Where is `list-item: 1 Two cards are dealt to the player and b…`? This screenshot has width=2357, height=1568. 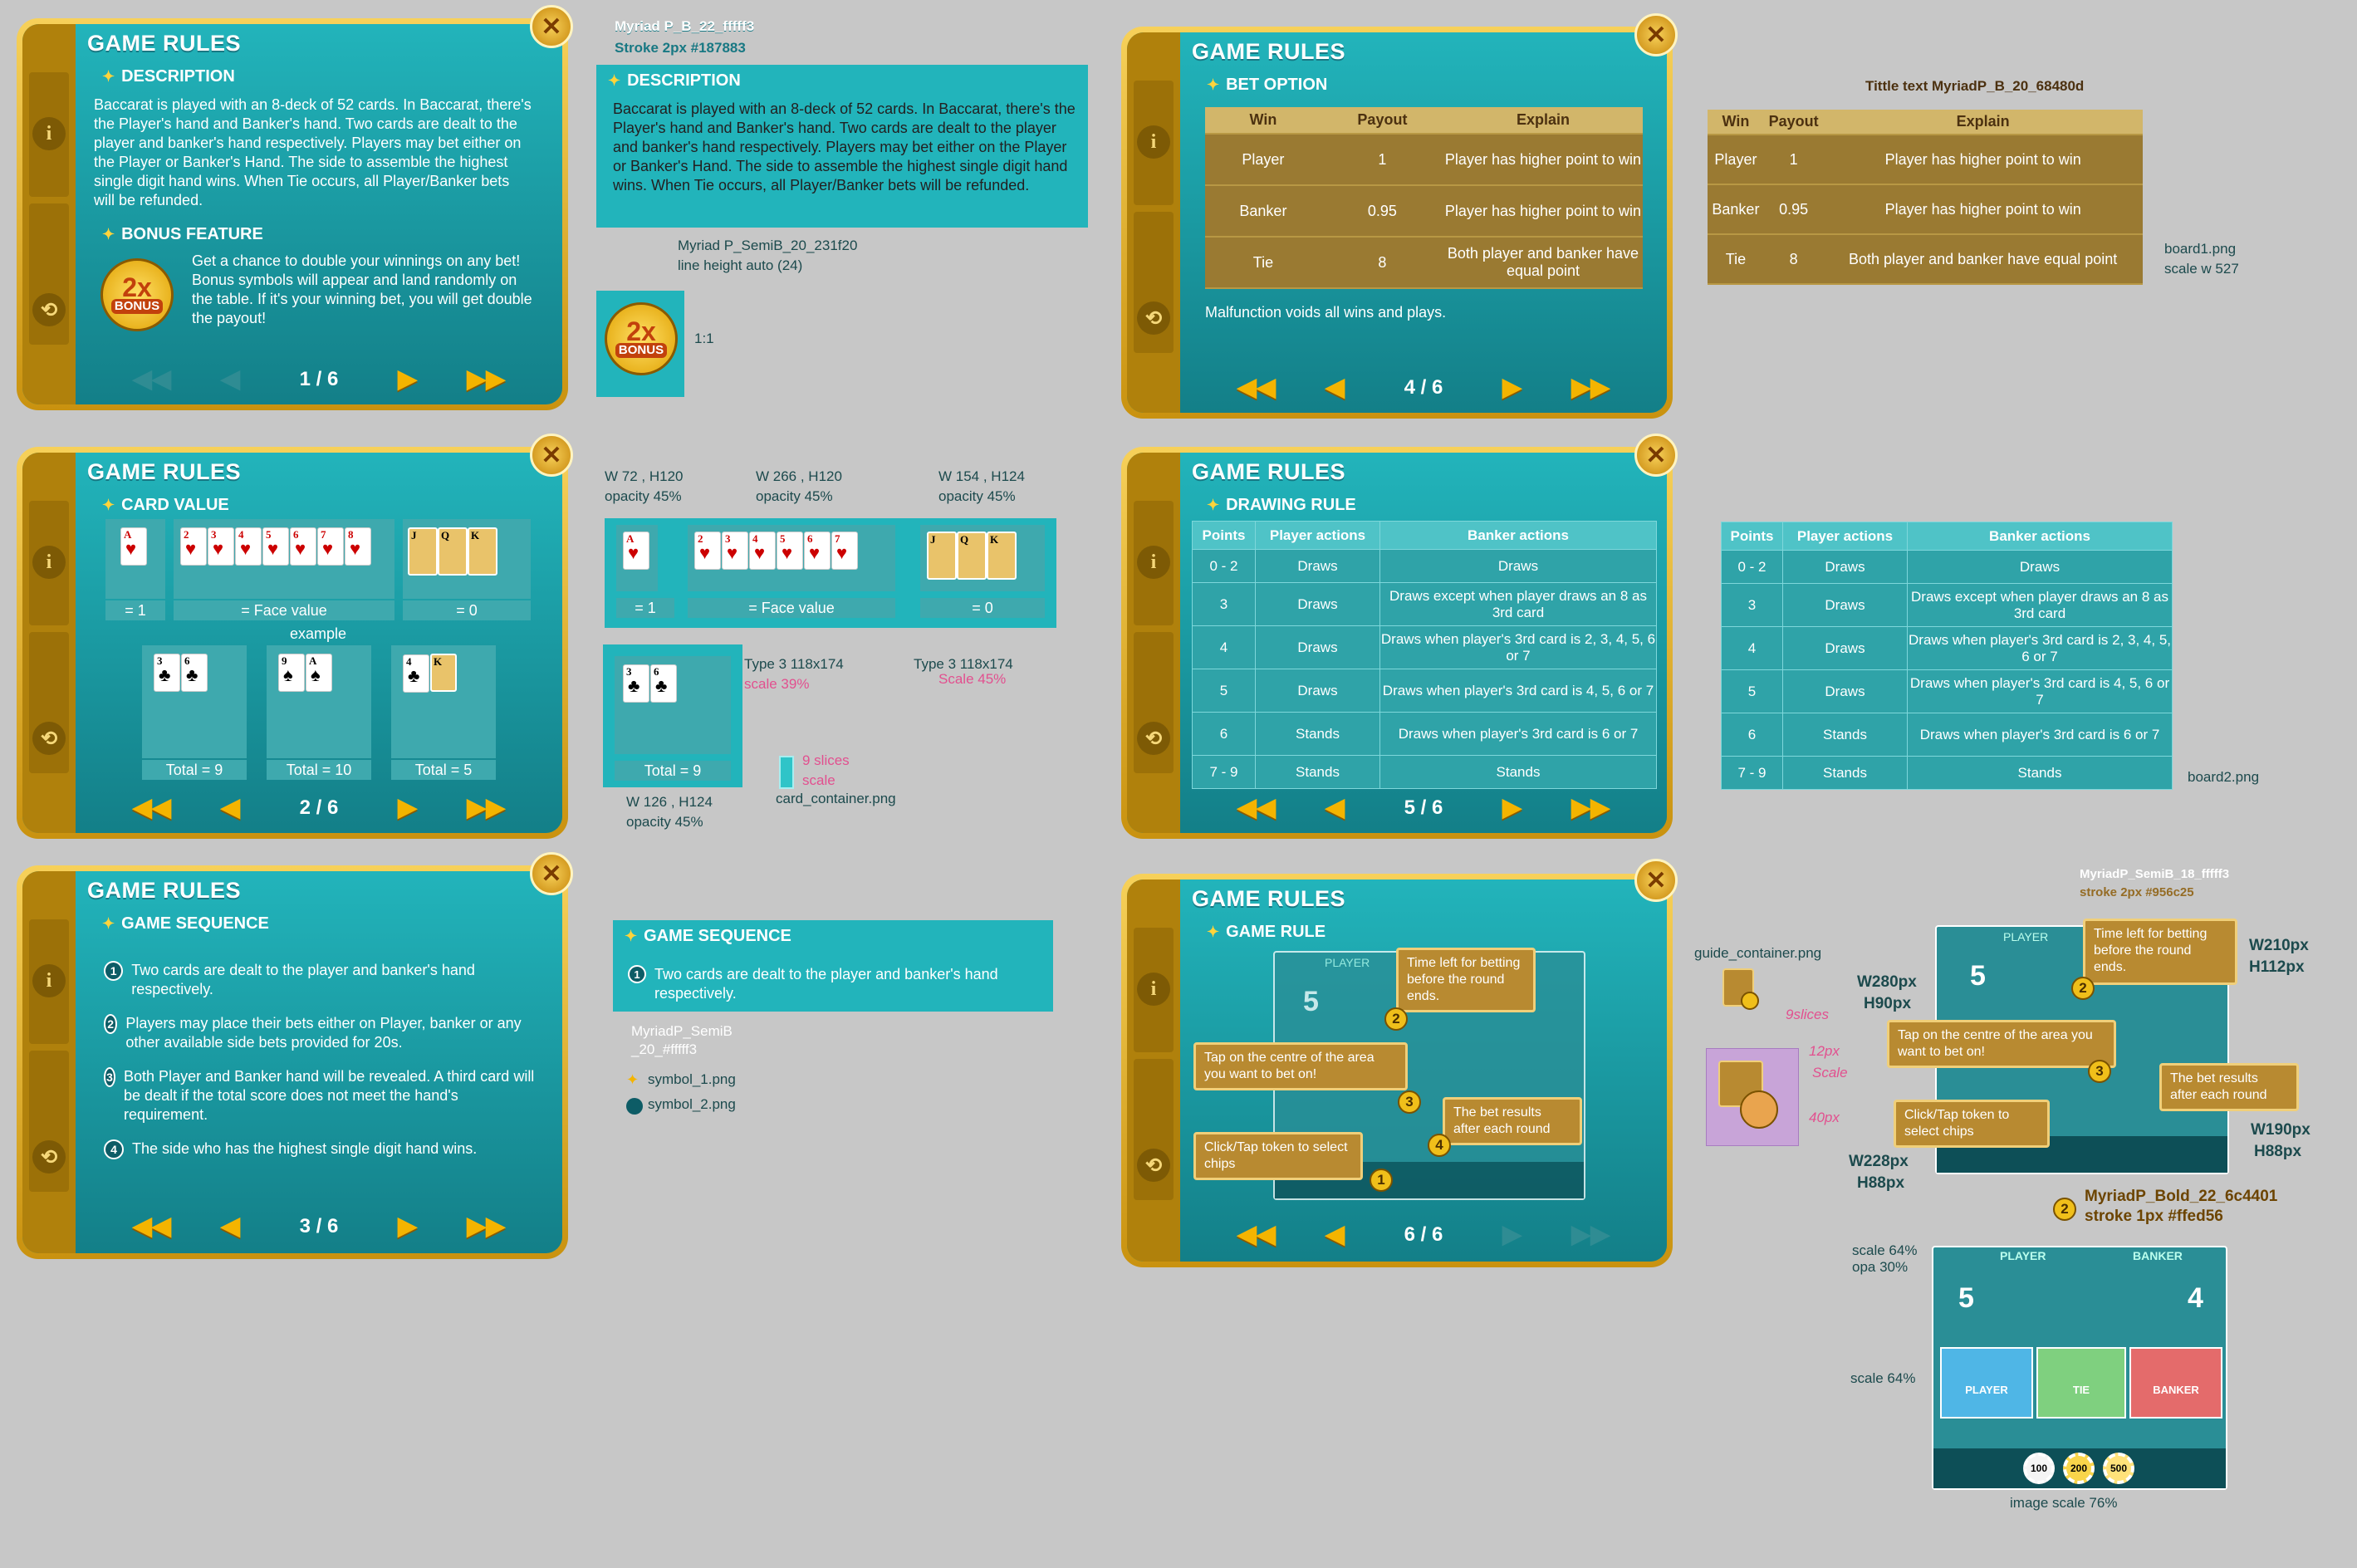 list-item: 1 Two cards are dealt to the player and b… is located at coordinates (832, 984).